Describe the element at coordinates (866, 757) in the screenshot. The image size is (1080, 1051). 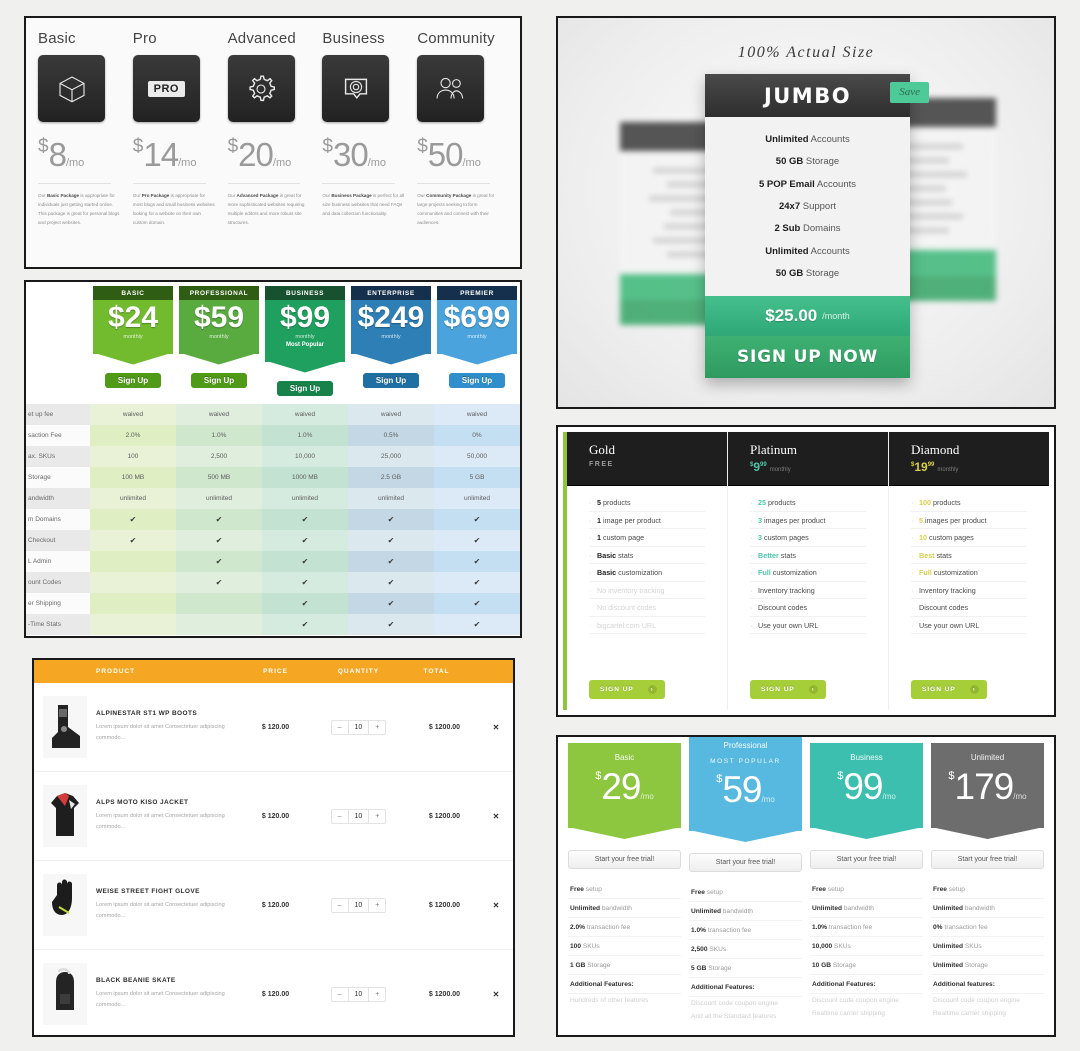
I see `plan-name: Business` at that location.